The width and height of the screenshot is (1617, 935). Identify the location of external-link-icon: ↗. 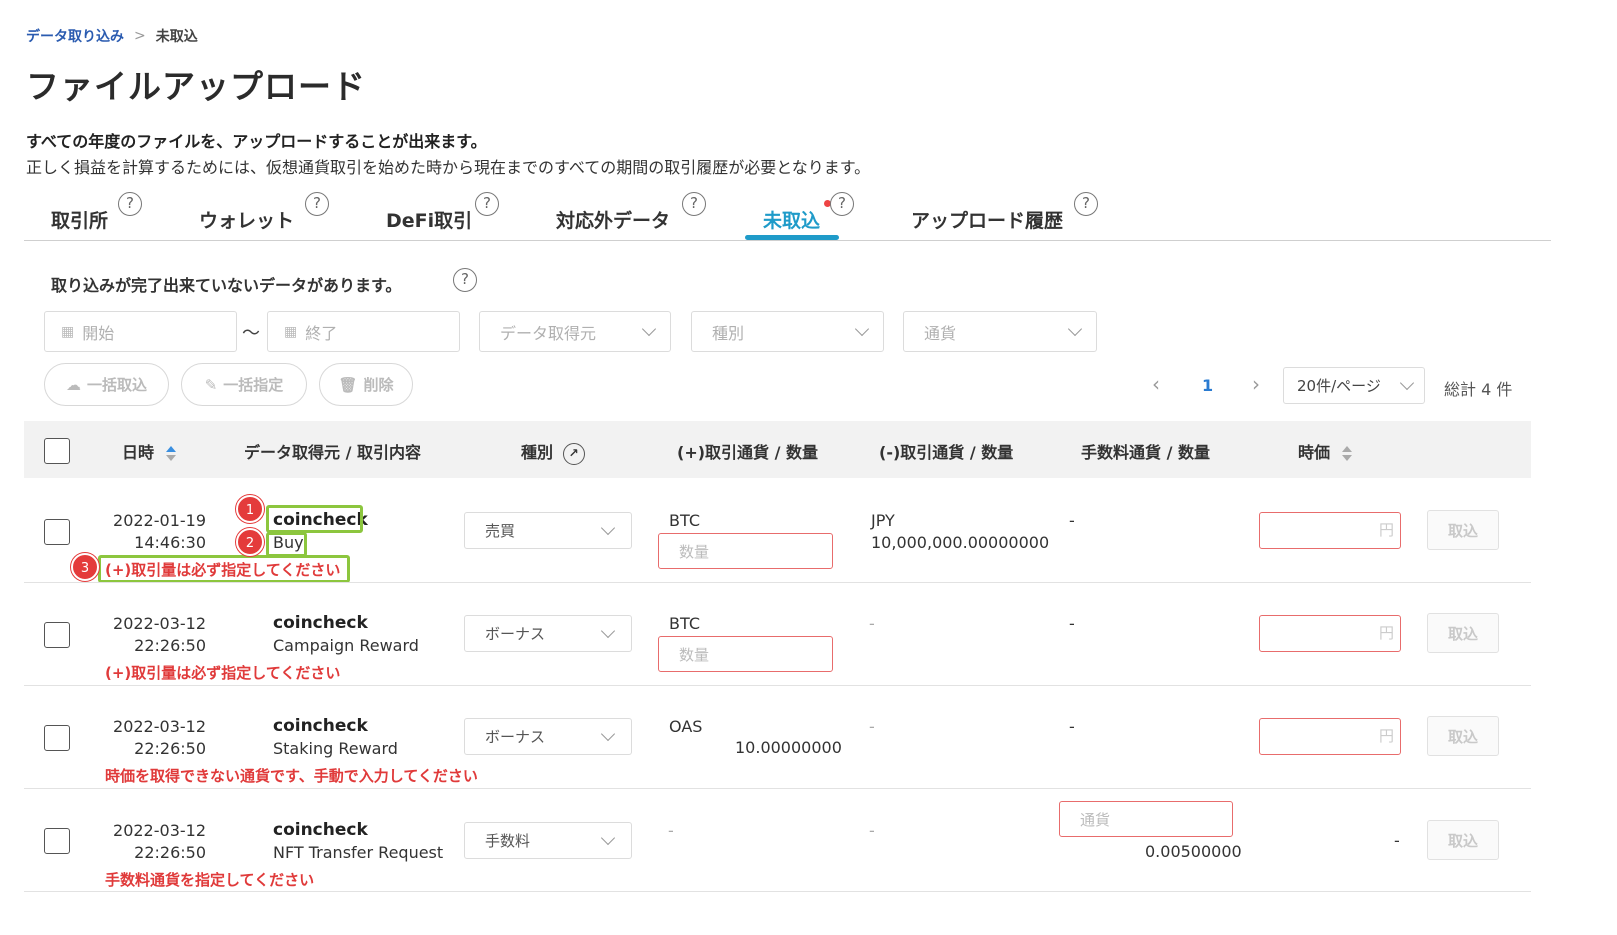
(573, 453).